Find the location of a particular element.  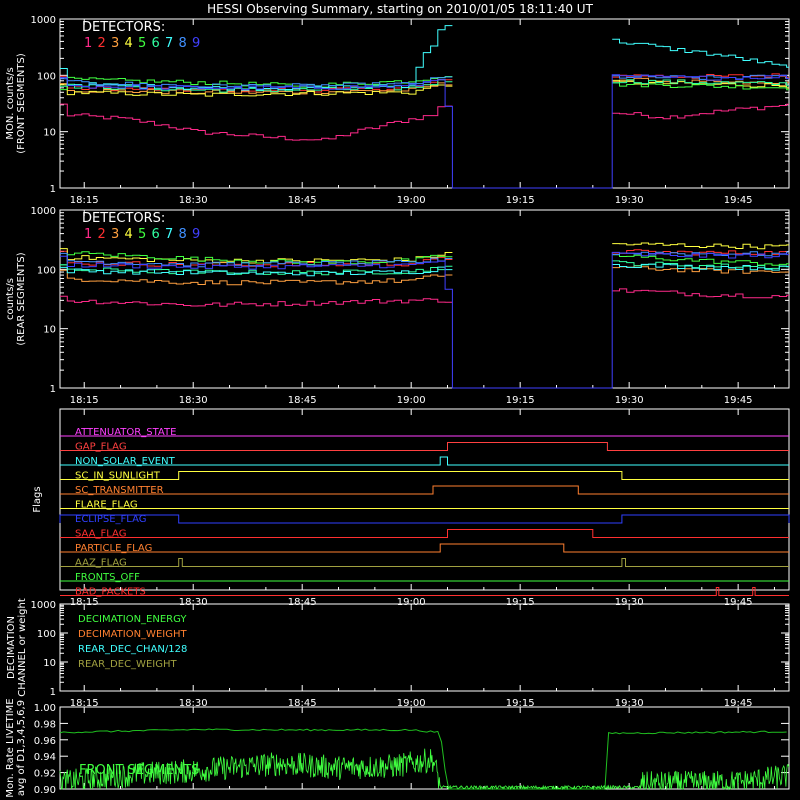

panel-1-legend-item-2: 2 is located at coordinates (102, 234).